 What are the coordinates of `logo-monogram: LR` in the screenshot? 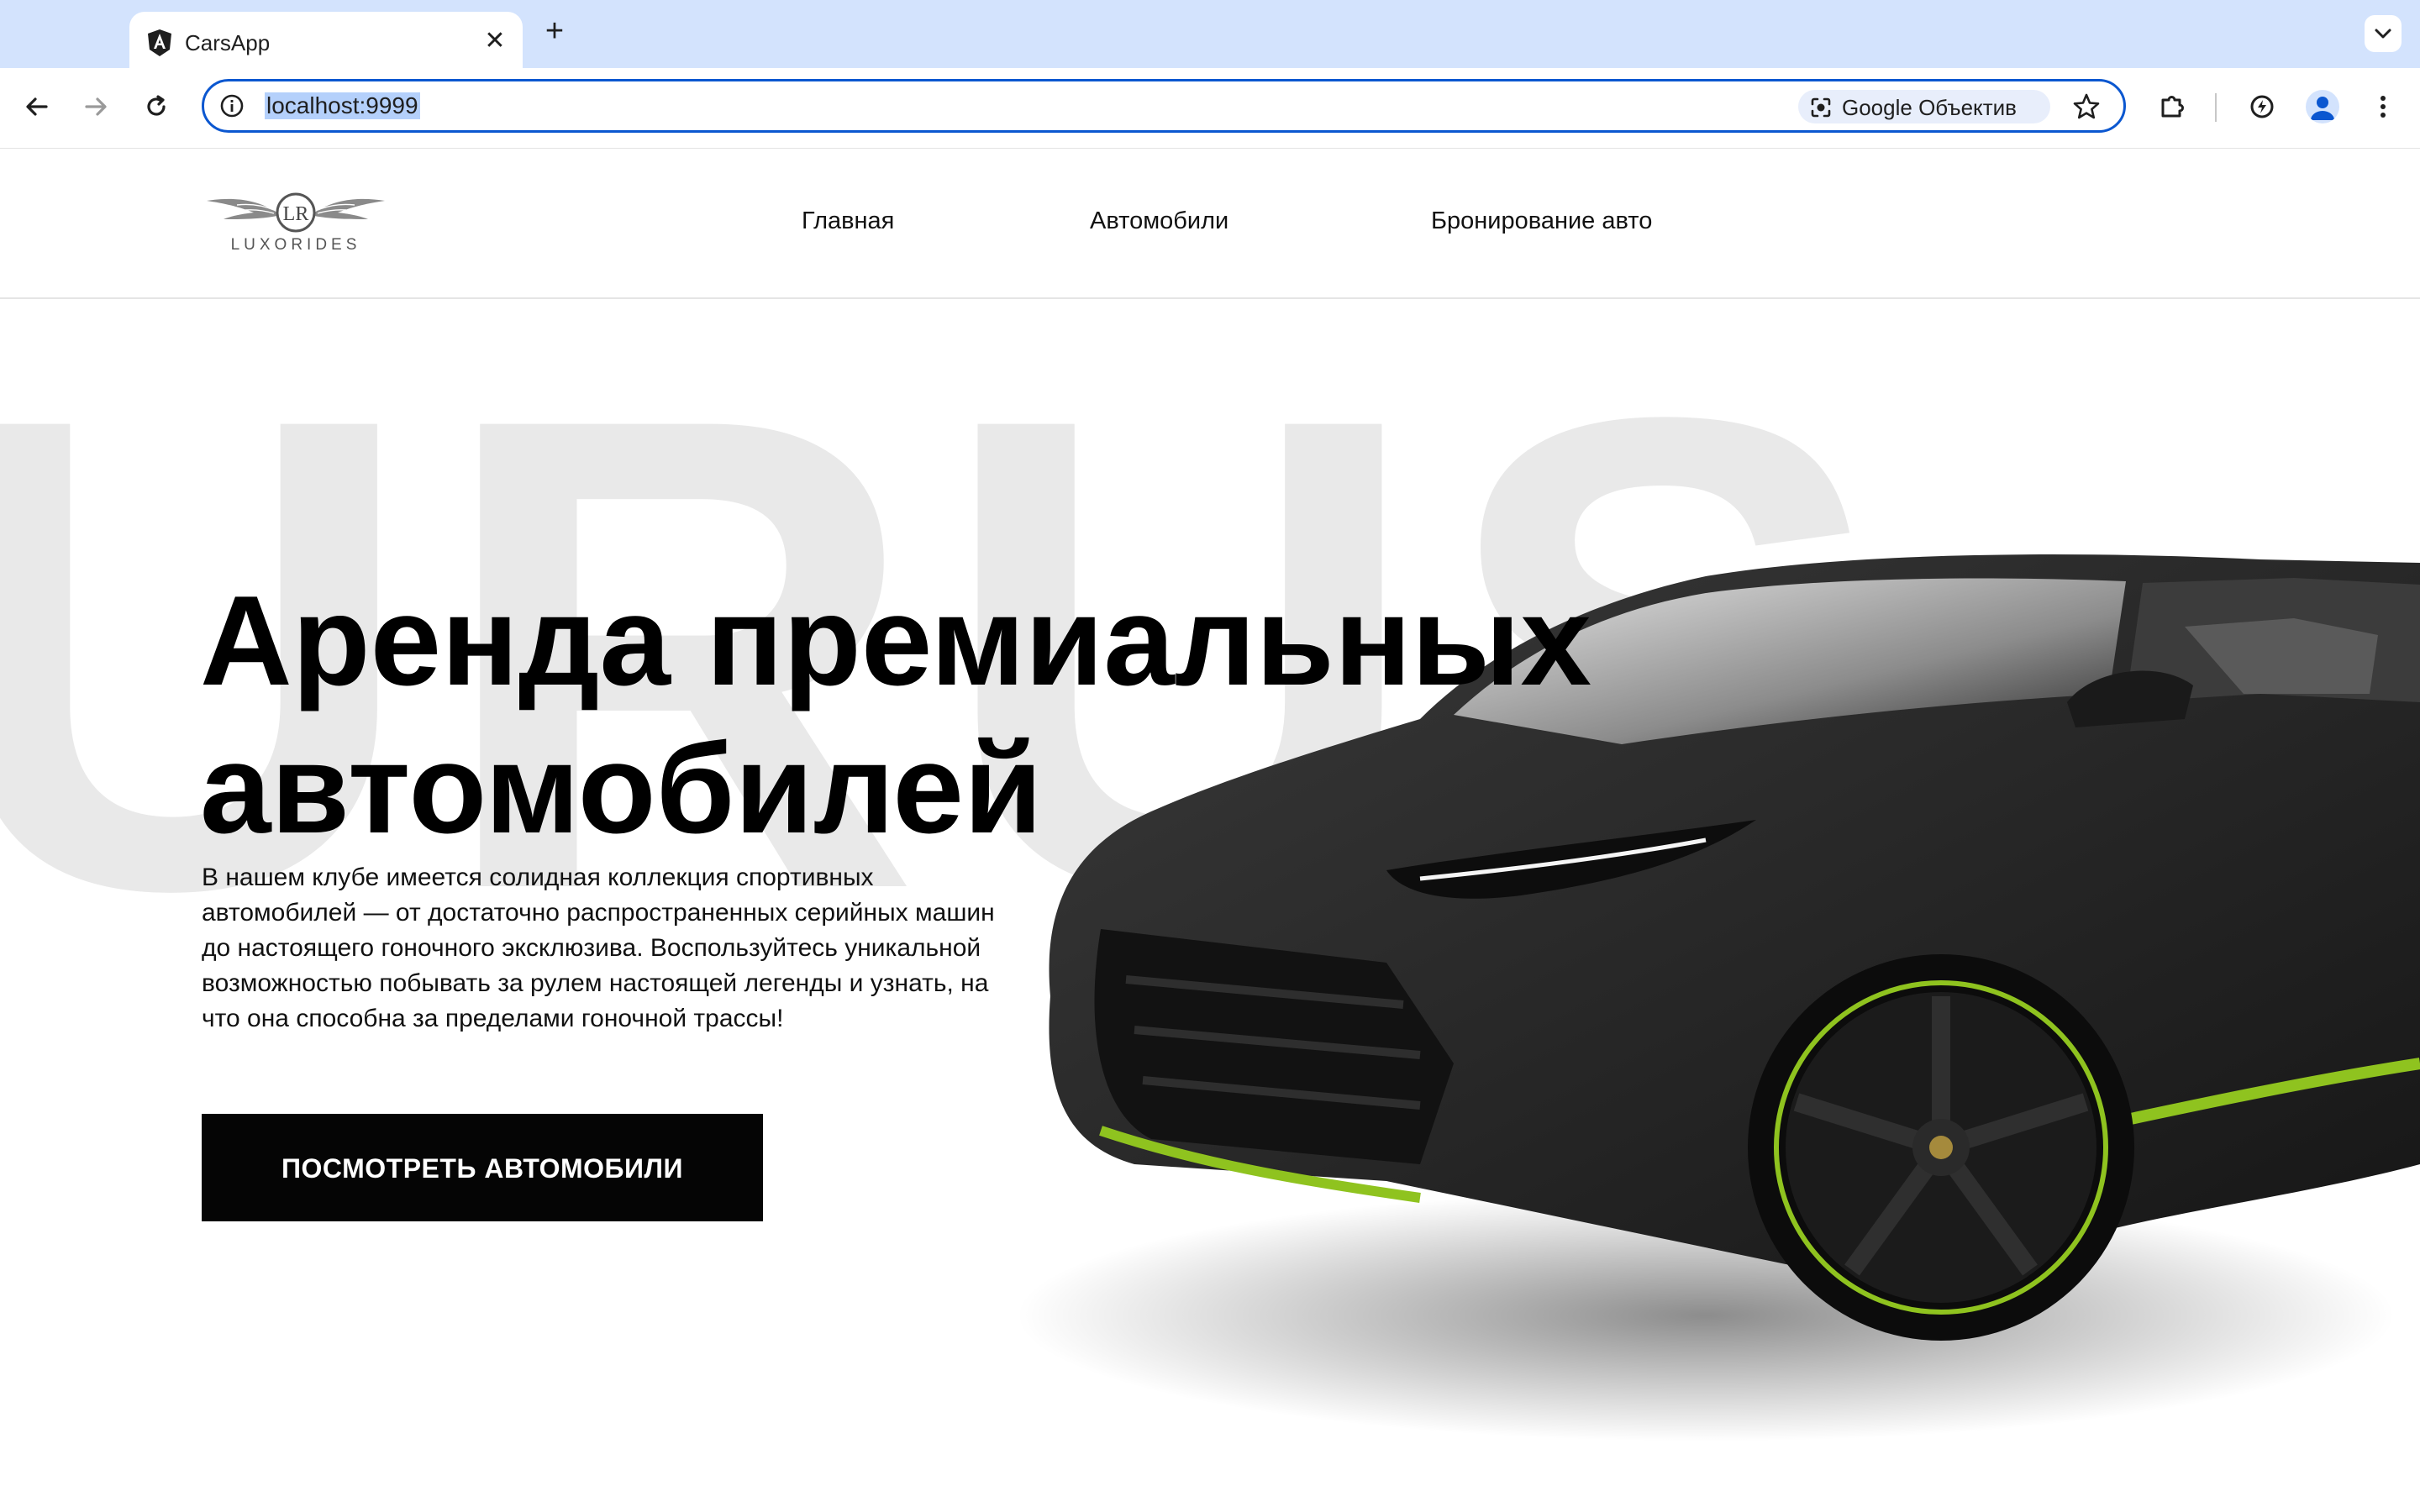 It's located at (296, 214).